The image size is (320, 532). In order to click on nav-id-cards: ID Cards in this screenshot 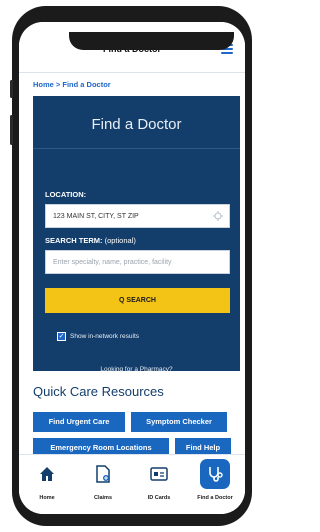, I will do `click(159, 484)`.